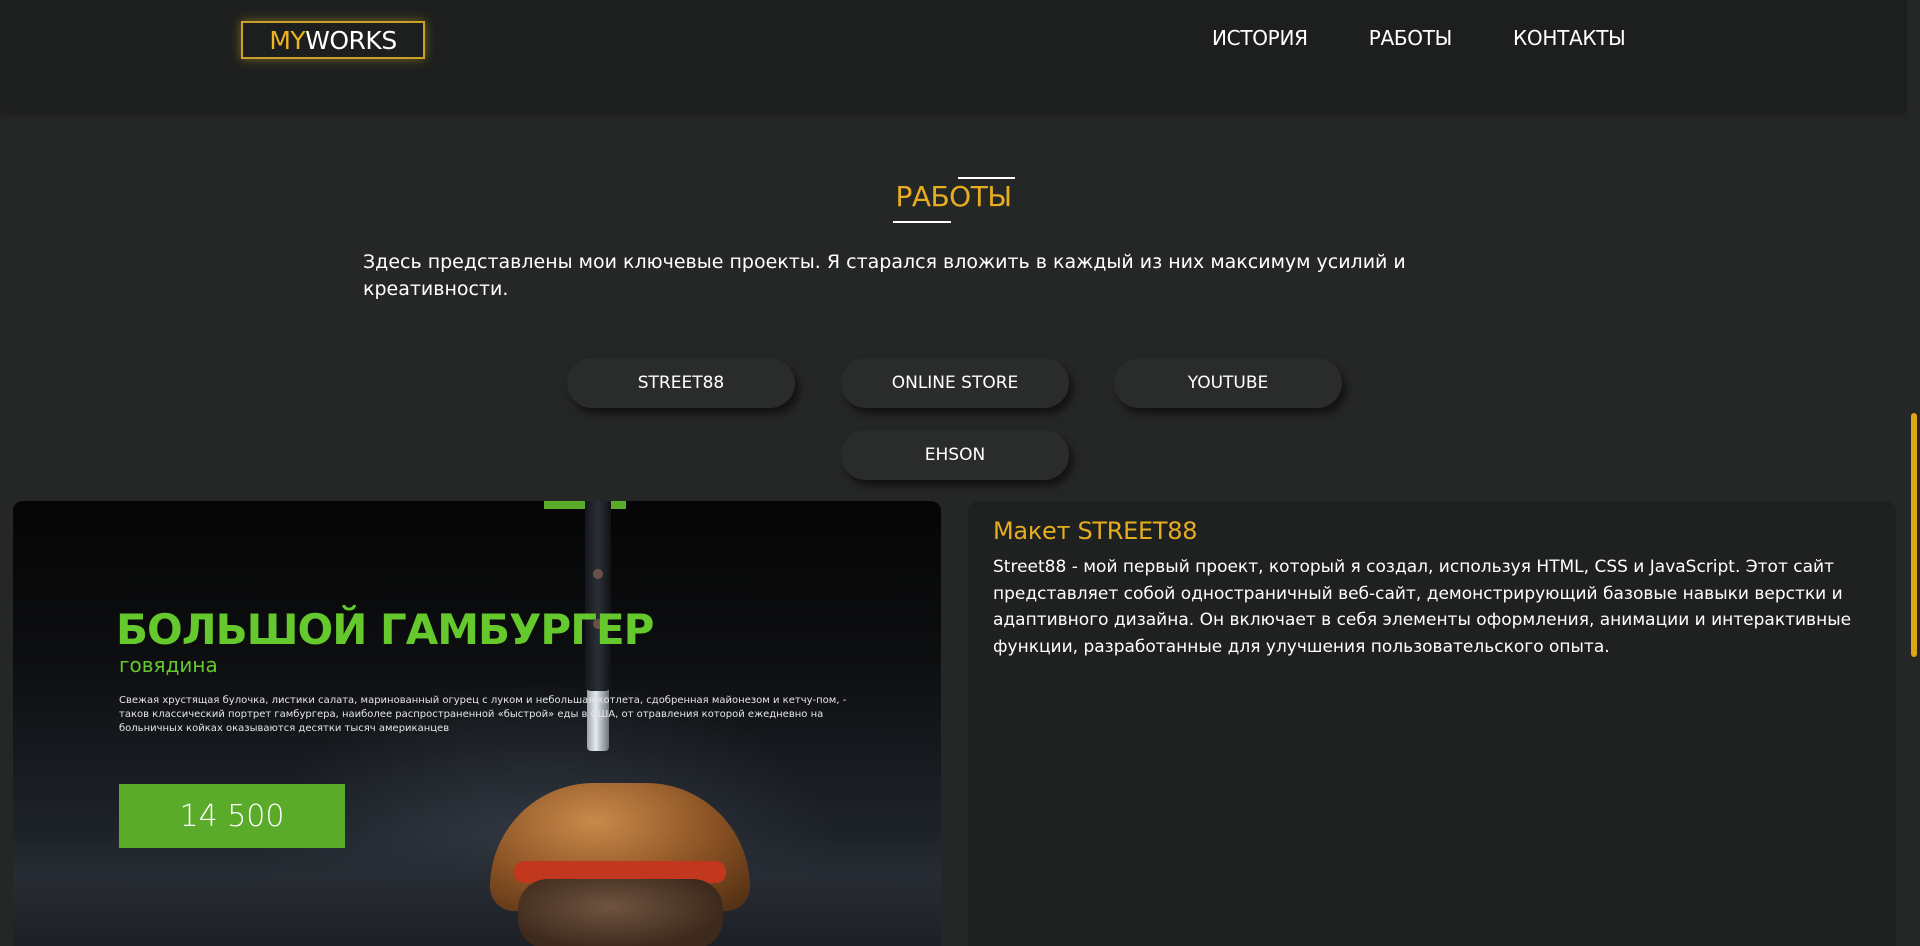 The image size is (1920, 946). I want to click on section-title: РАБОТЫ, so click(953, 196).